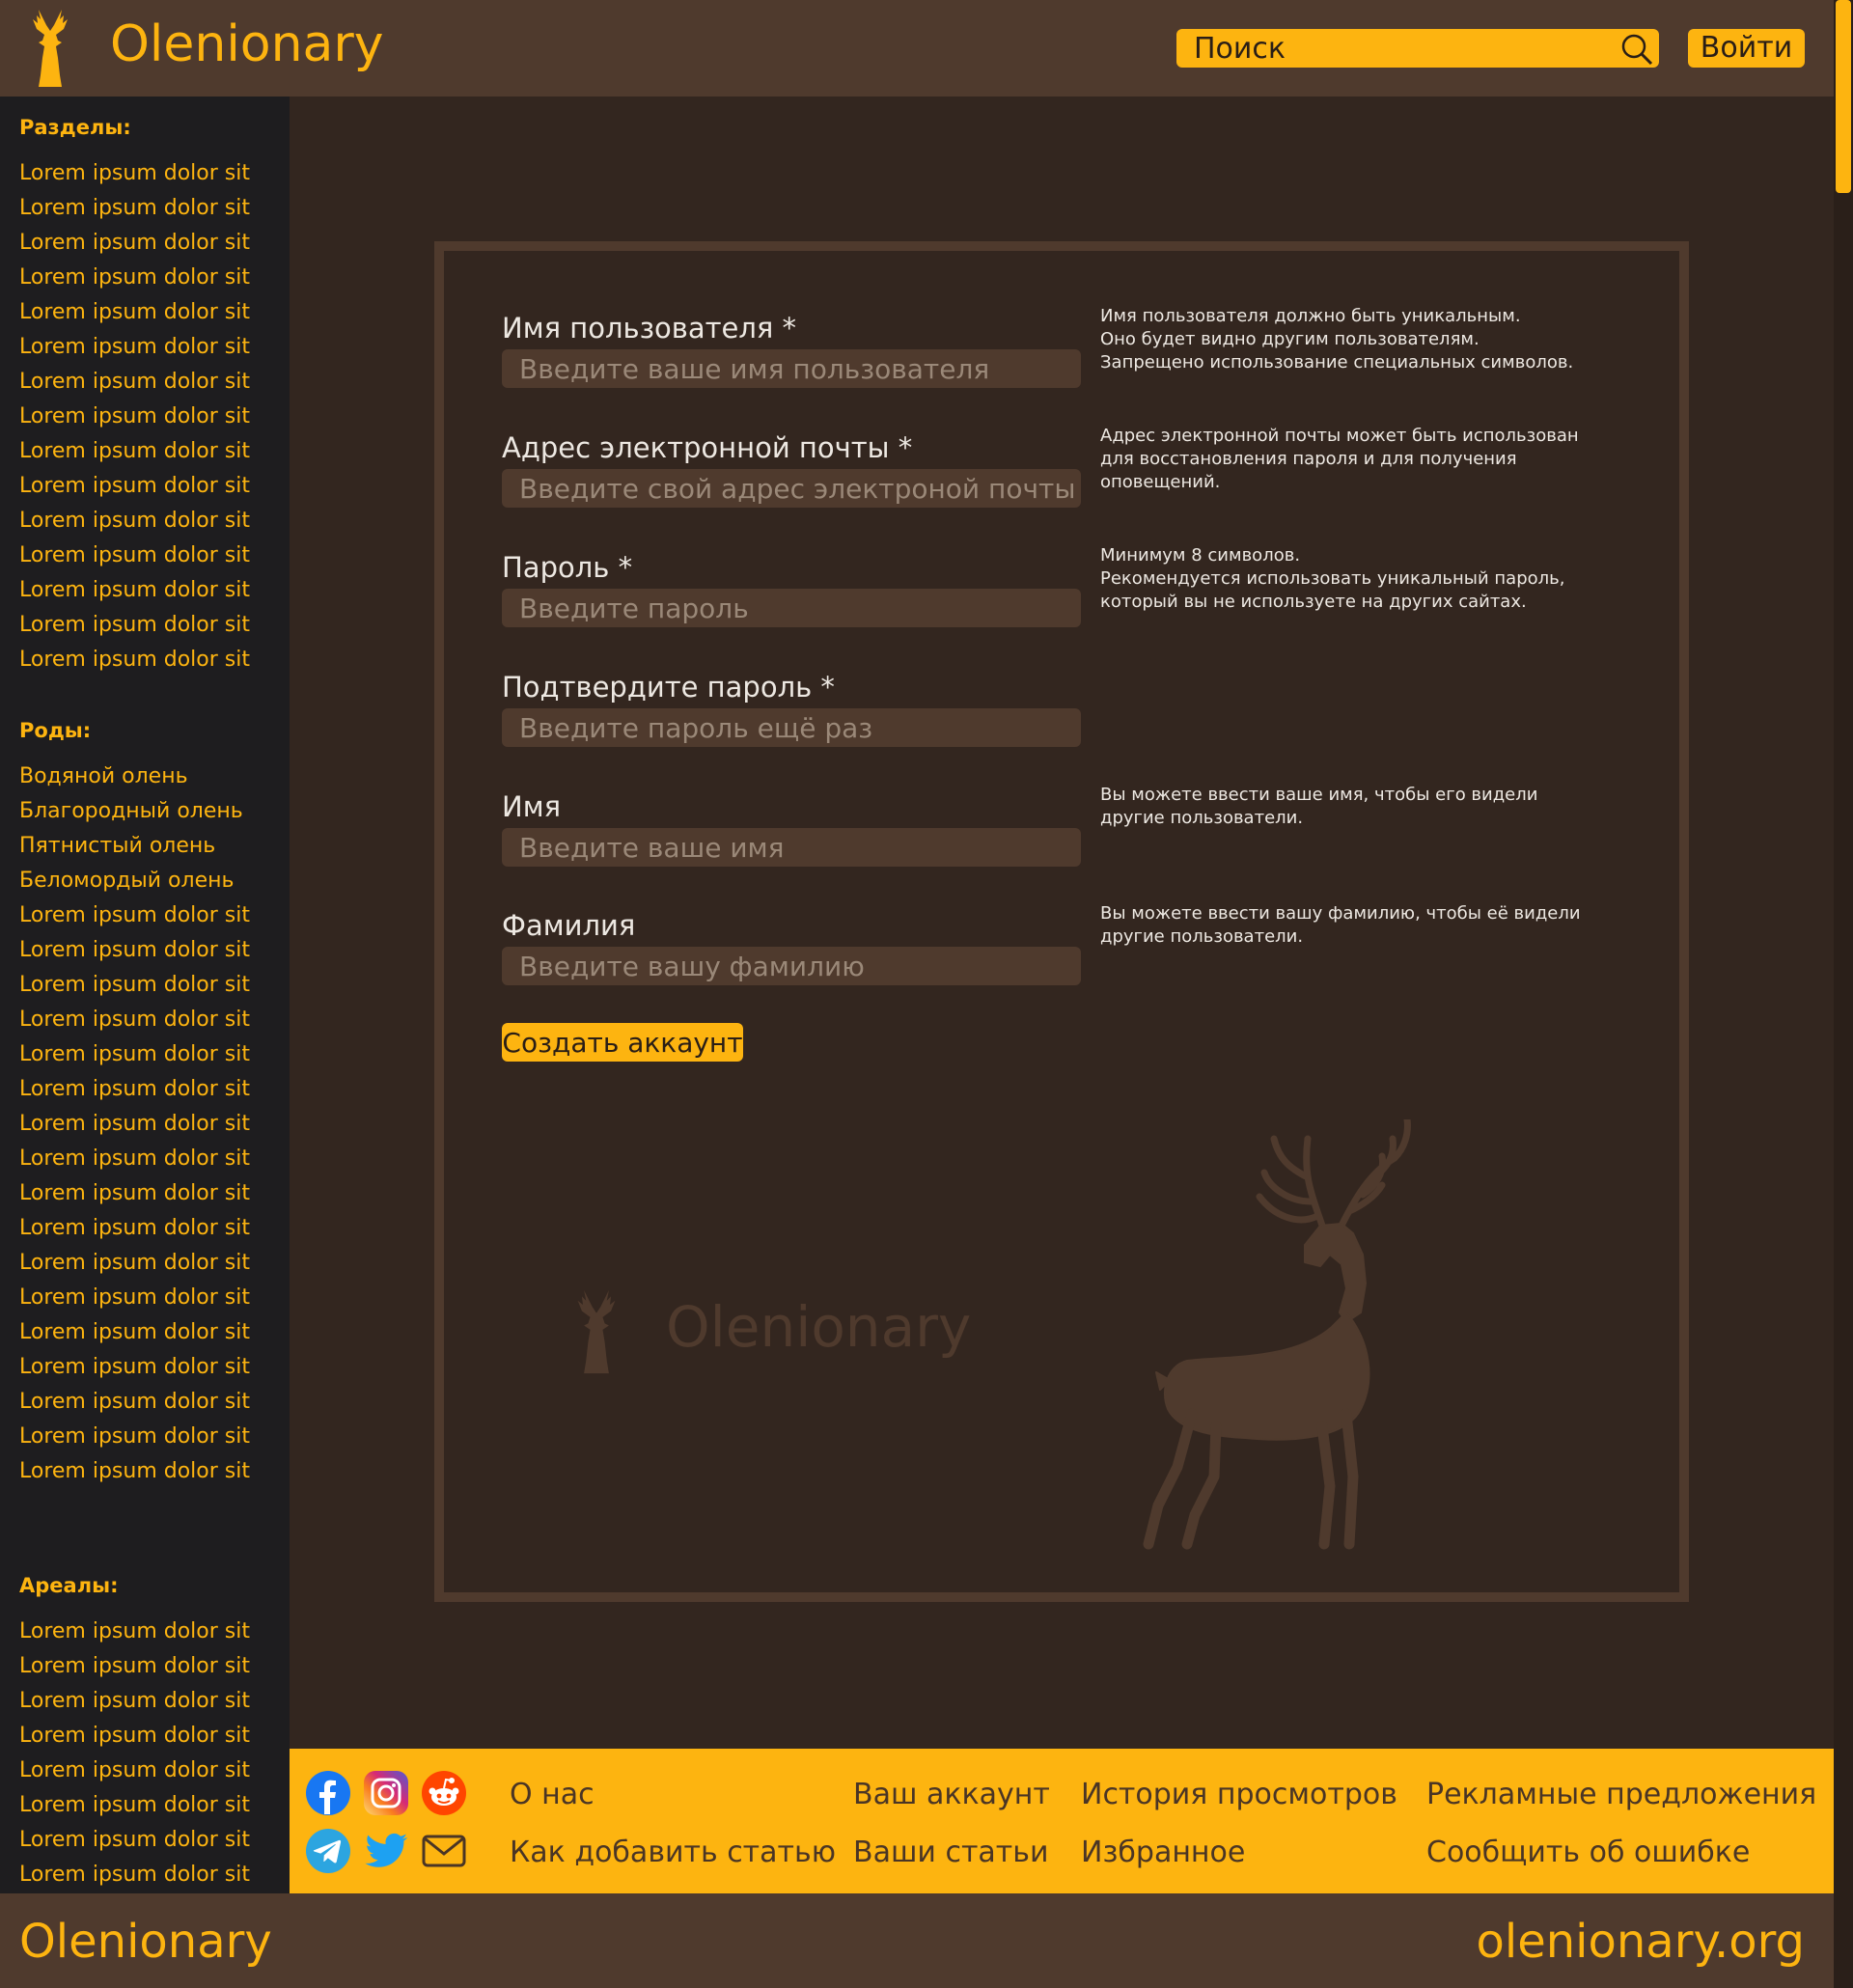 The width and height of the screenshot is (1853, 1988). Describe the element at coordinates (1843, 96) in the screenshot. I see `scrollbar-thumb` at that location.